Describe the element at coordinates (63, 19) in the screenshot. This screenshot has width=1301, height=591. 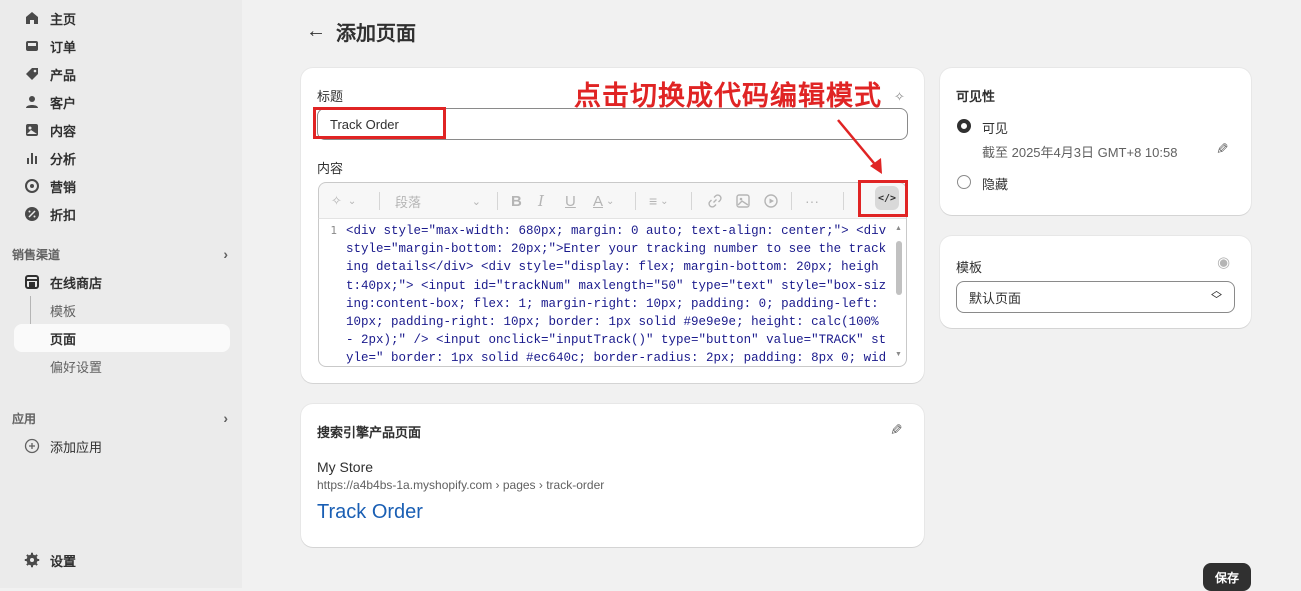
I see `sidebar-item-label: 主页` at that location.